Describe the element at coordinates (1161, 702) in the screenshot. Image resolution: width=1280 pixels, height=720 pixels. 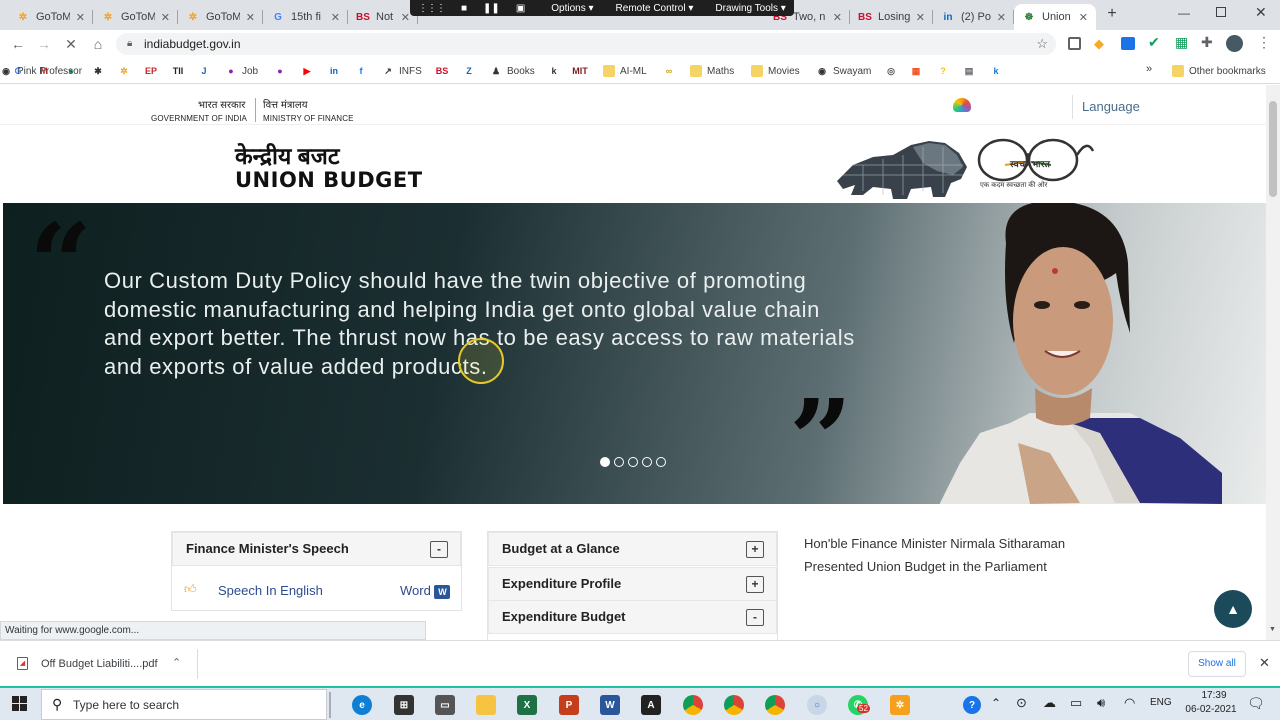
I see `input-language-label: ENG` at that location.